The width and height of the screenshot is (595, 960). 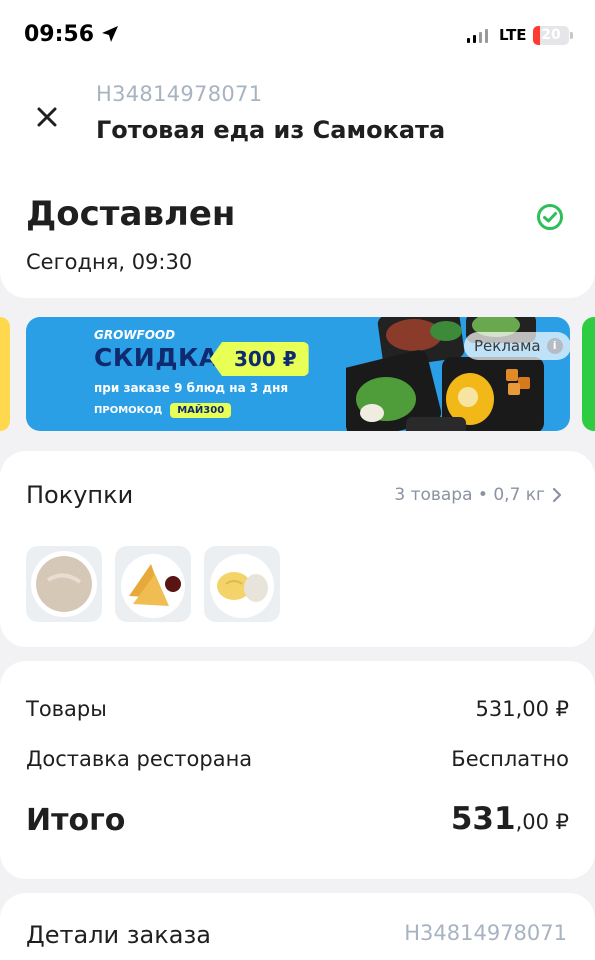 What do you see at coordinates (588, 374) in the screenshot?
I see `banner-peek-next` at bounding box center [588, 374].